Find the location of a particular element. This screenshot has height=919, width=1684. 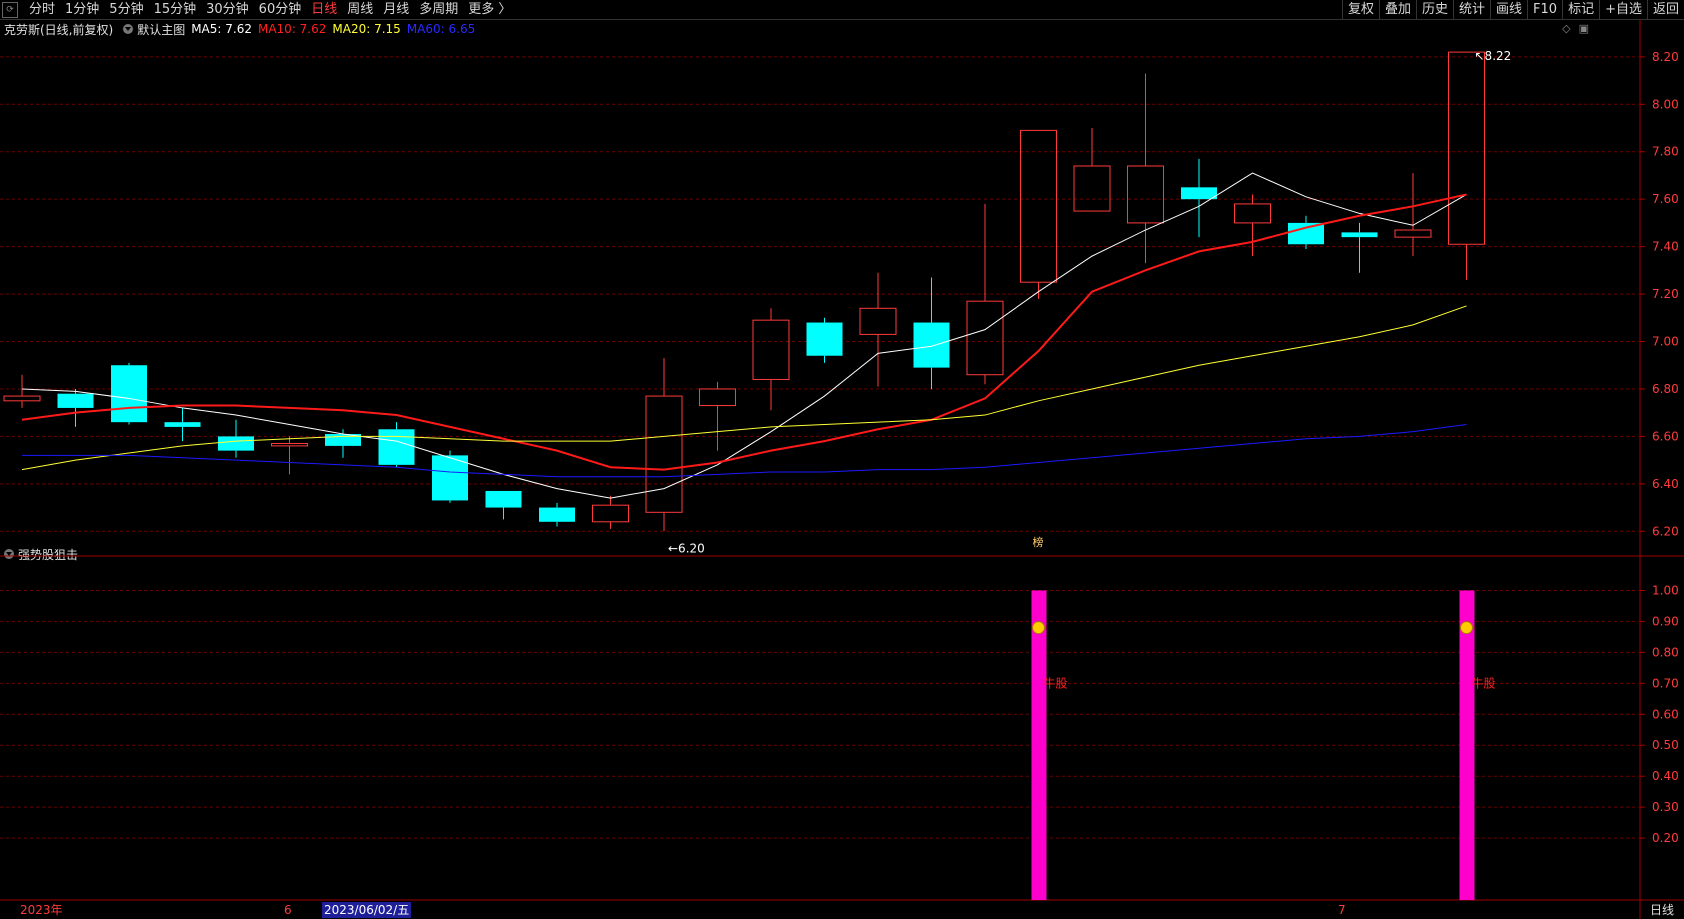

price-tick-label: 6.60 is located at coordinates (1665, 436).